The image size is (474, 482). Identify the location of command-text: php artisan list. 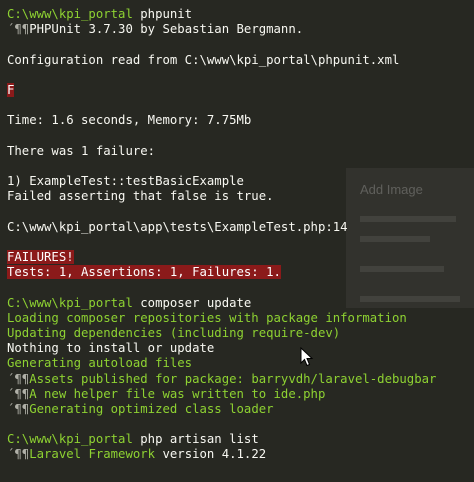
(199, 439).